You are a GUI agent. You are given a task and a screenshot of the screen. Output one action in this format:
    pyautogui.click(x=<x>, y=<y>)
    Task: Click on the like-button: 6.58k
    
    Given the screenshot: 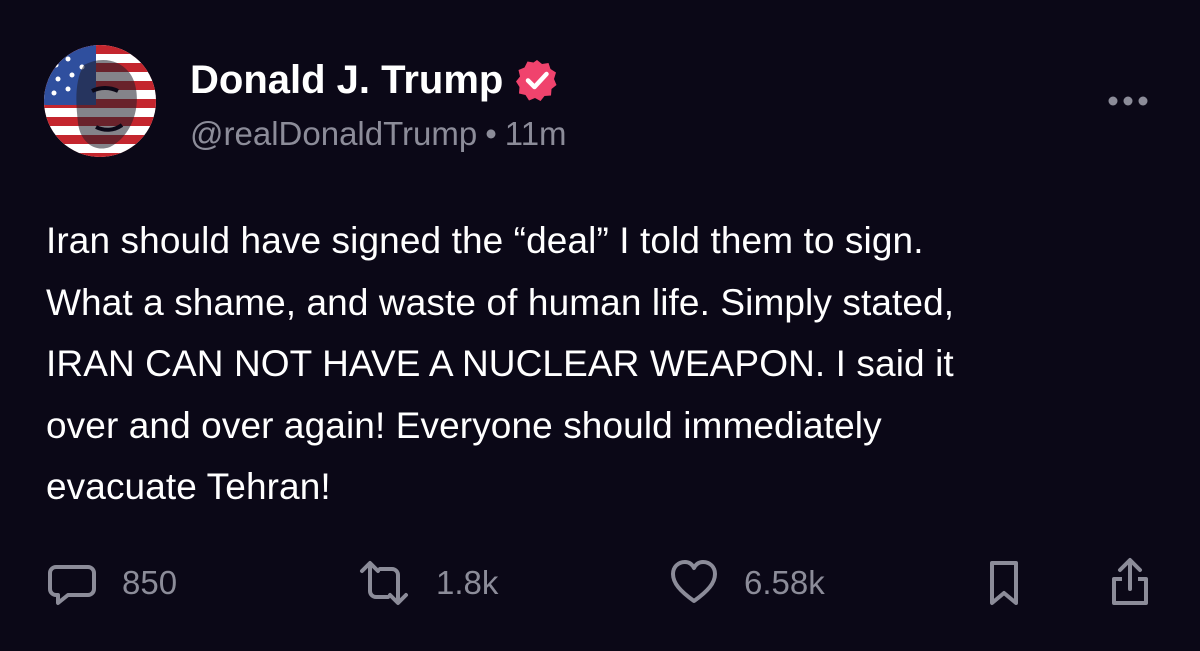 What is the action you would take?
    pyautogui.click(x=746, y=583)
    